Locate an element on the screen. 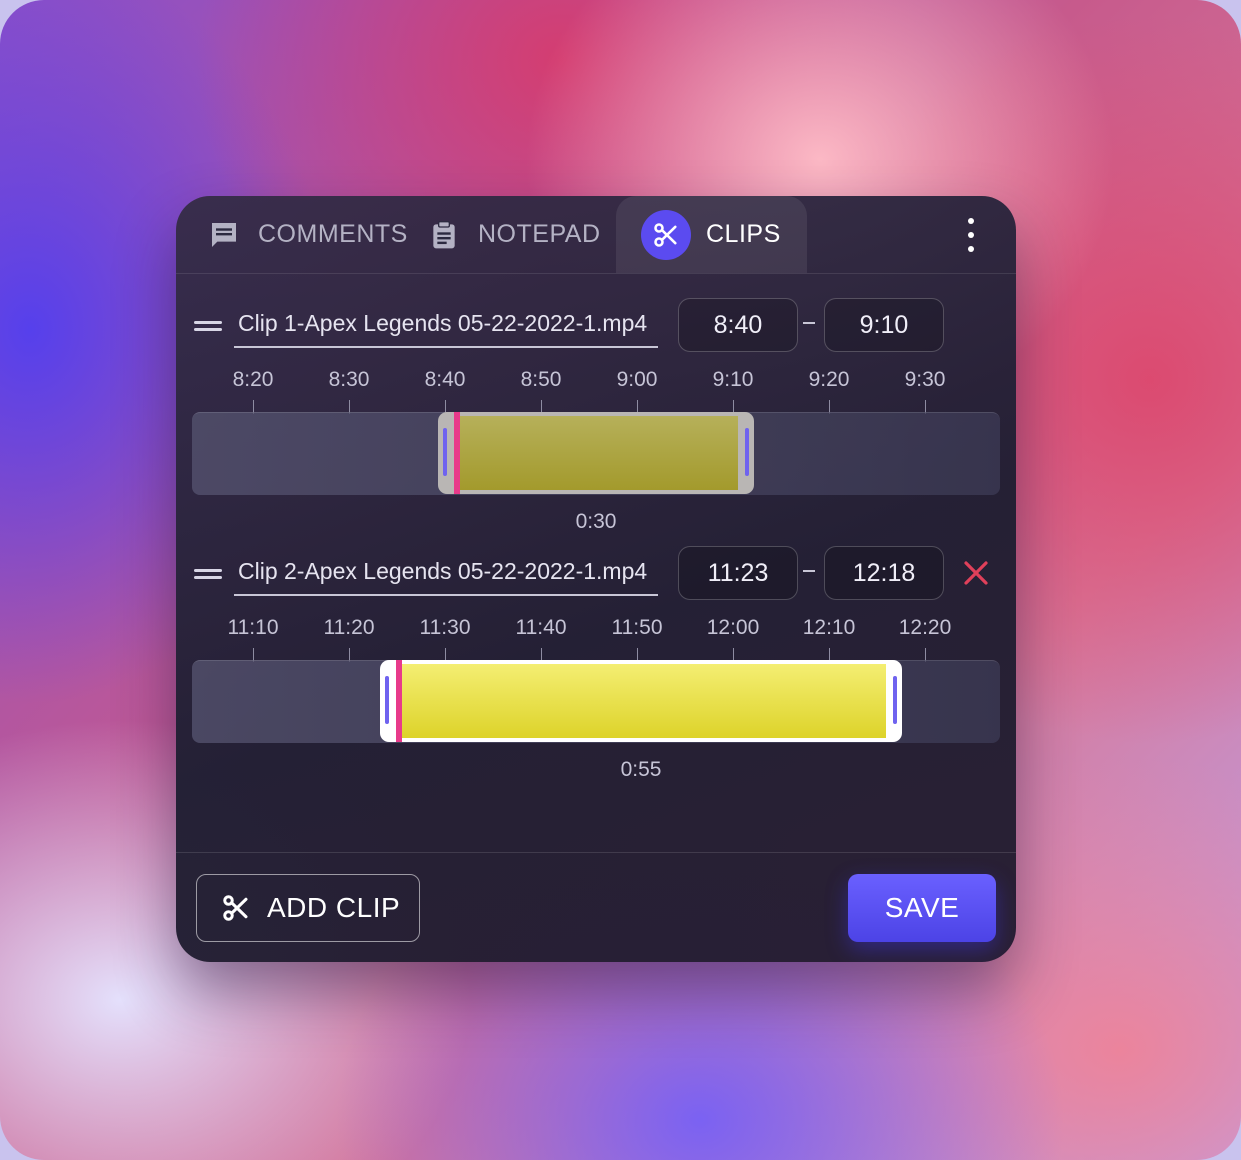 Image resolution: width=1241 pixels, height=1160 pixels. add-clip-button: ADD CLIP is located at coordinates (308, 908).